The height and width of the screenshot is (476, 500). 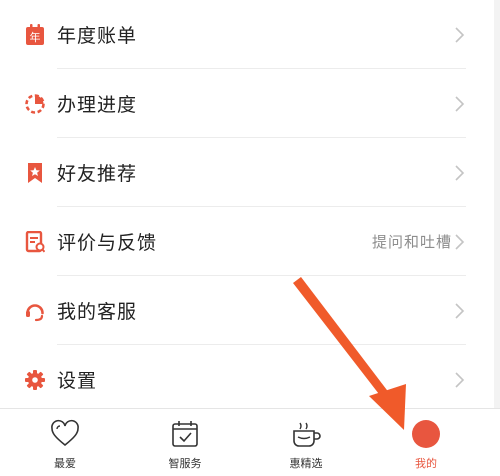 I want to click on calendar-check-icon, so click(x=185, y=434).